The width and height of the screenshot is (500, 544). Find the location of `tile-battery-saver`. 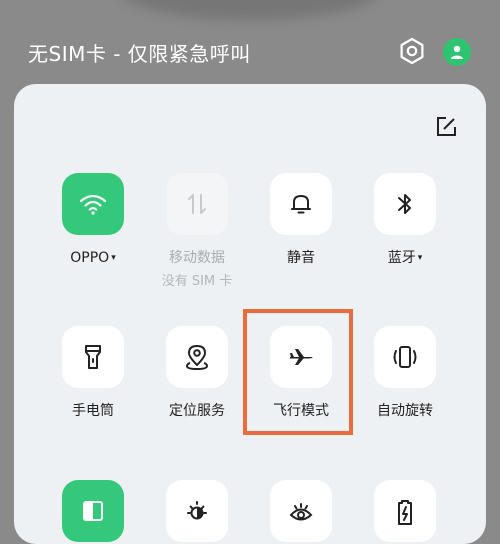

tile-battery-saver is located at coordinates (405, 511).